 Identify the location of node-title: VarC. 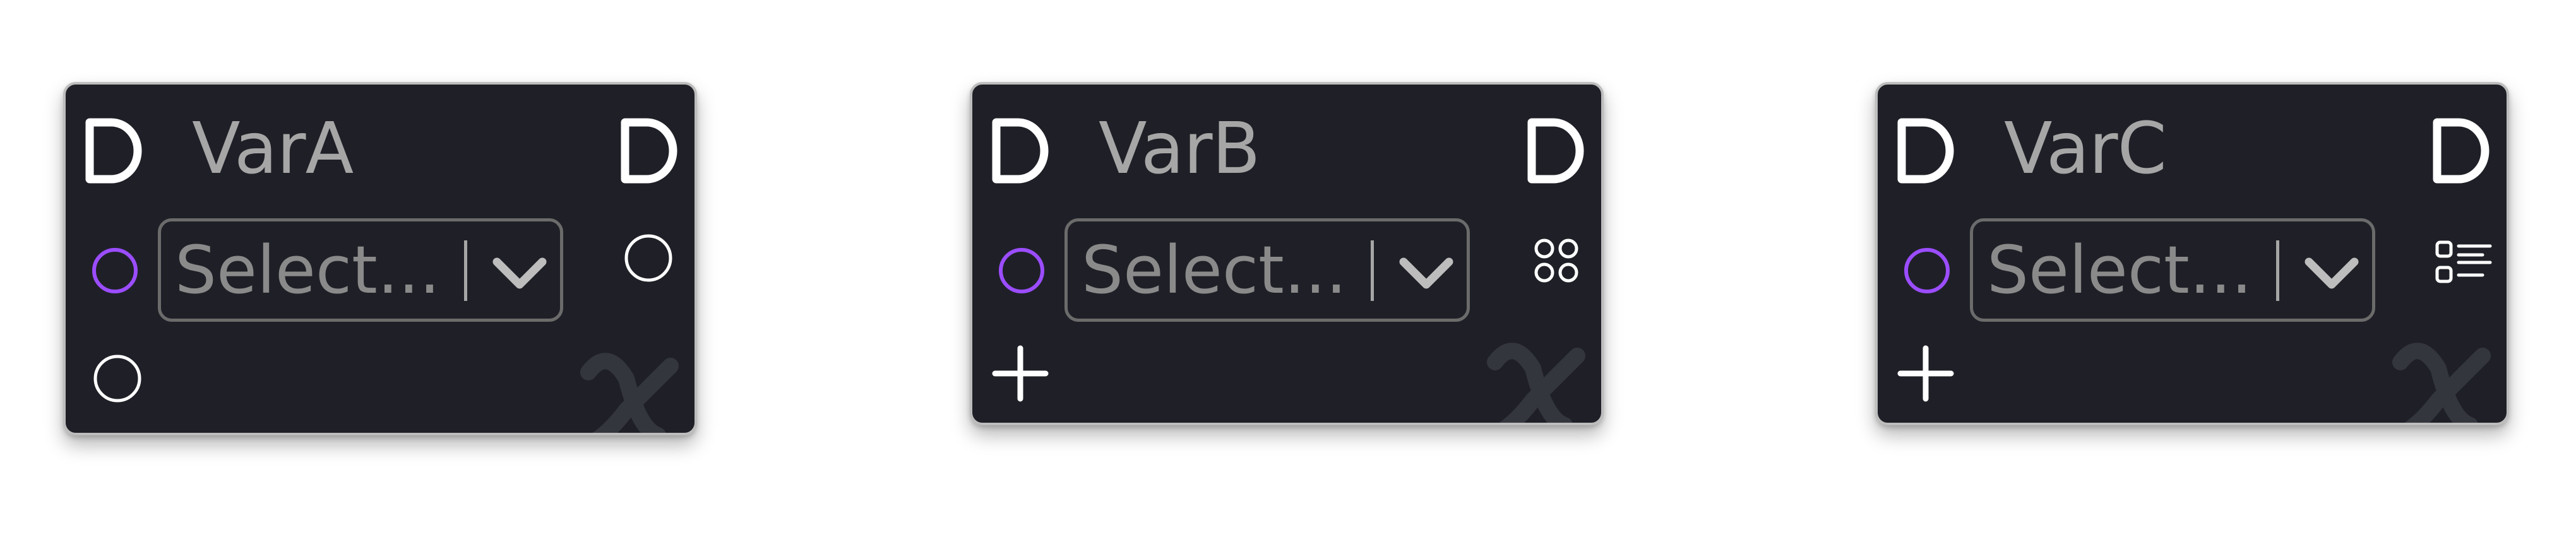
(2085, 149).